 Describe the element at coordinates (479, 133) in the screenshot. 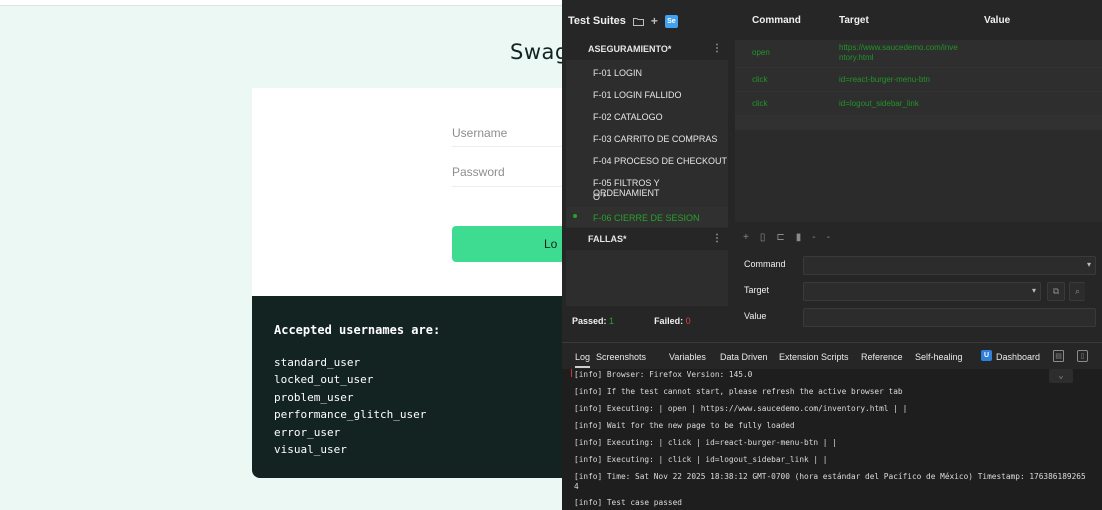

I see `username-input: Username` at that location.